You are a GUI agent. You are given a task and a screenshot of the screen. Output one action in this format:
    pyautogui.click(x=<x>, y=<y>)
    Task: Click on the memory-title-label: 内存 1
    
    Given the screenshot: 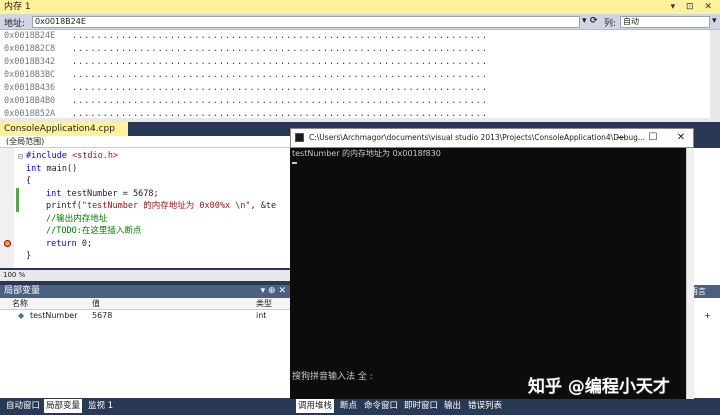 What is the action you would take?
    pyautogui.click(x=17, y=7)
    